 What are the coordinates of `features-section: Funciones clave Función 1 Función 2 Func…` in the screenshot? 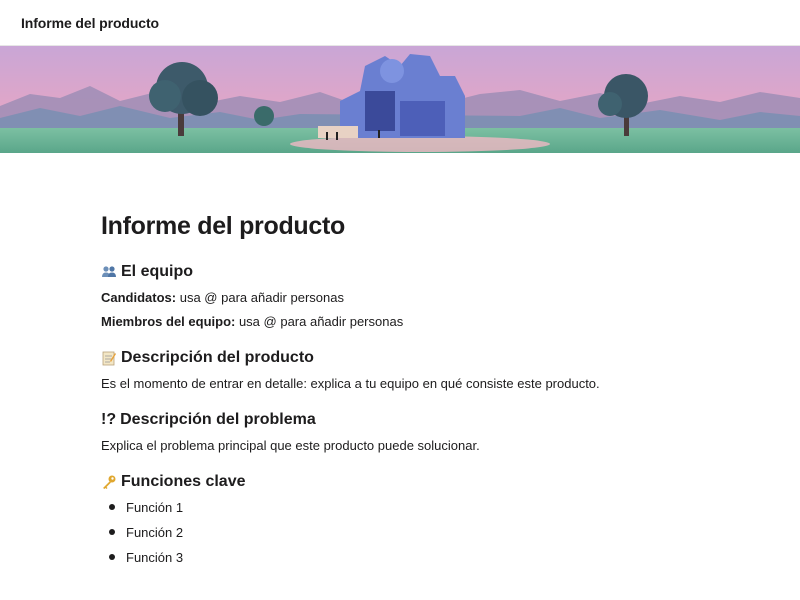 It's located at (401, 519).